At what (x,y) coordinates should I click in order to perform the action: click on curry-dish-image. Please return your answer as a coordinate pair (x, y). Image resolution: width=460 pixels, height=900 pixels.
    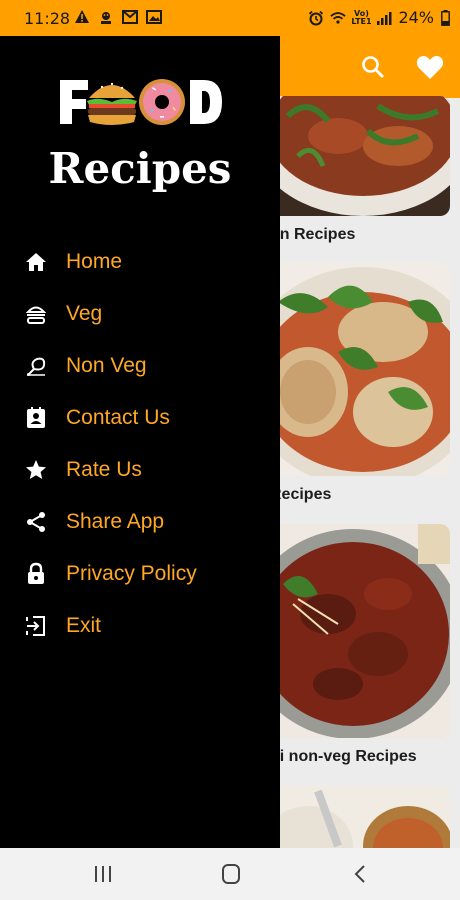
    Looking at the image, I should click on (359, 156).